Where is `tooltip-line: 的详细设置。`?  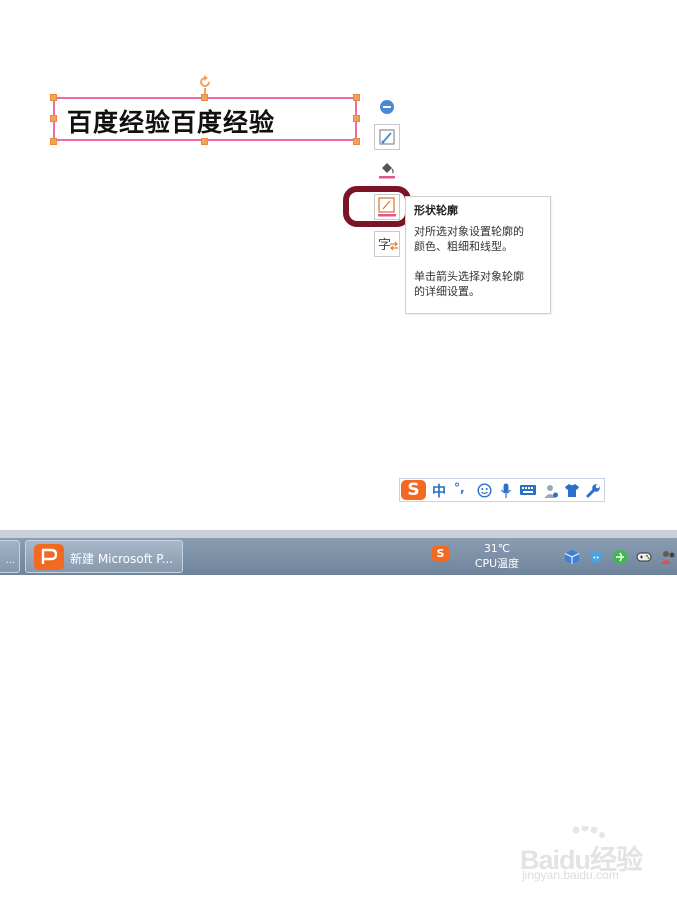
tooltip-line: 的详细设置。 is located at coordinates (447, 291).